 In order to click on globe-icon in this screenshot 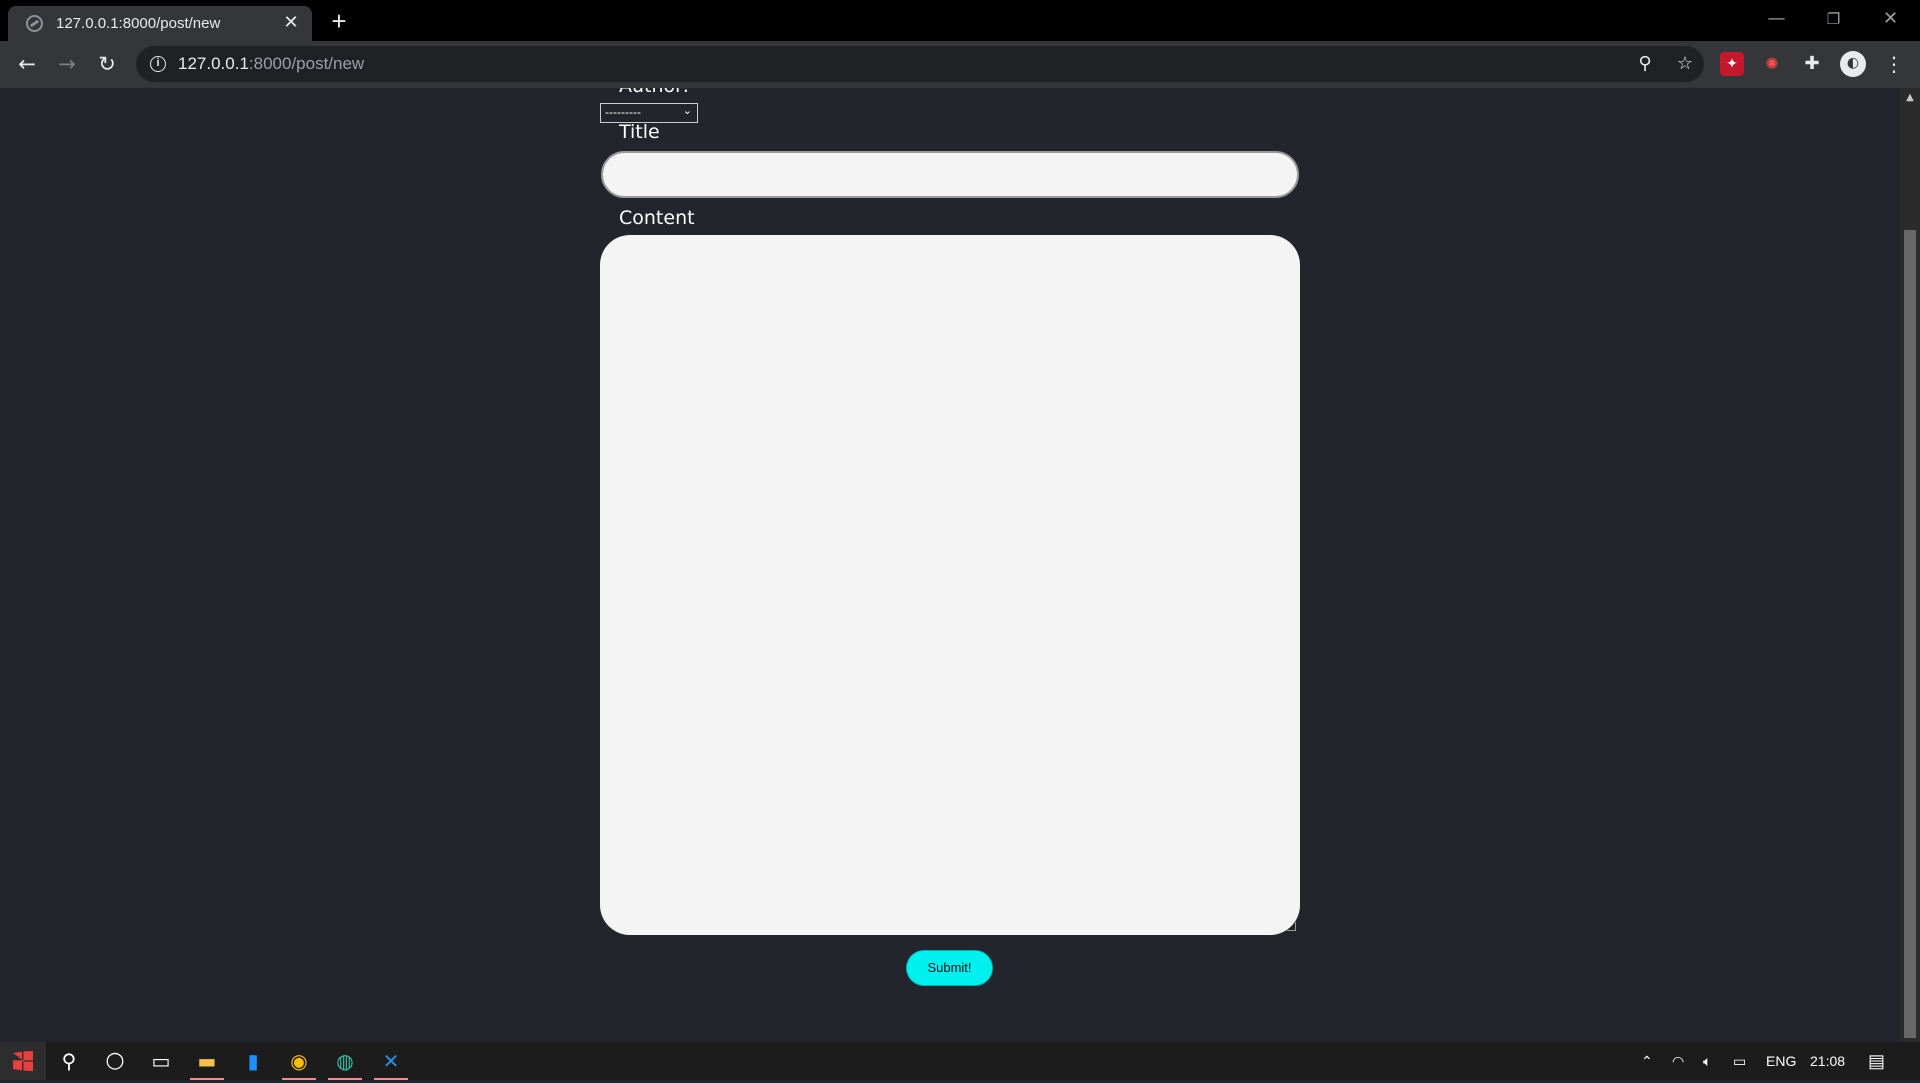, I will do `click(34, 23)`.